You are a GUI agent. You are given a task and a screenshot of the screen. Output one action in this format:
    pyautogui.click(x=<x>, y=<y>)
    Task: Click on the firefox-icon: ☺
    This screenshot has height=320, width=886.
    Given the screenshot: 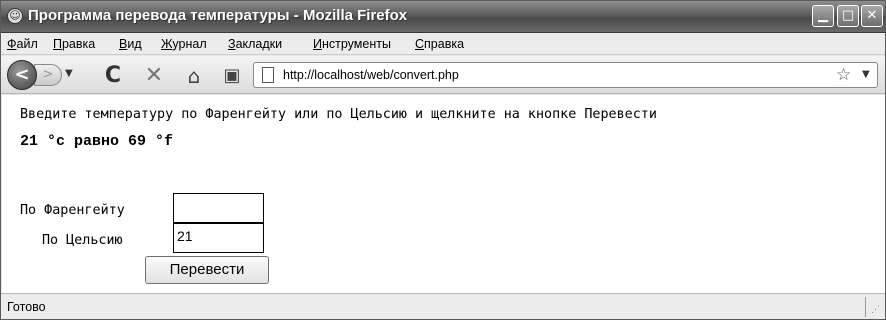 What is the action you would take?
    pyautogui.click(x=15, y=16)
    